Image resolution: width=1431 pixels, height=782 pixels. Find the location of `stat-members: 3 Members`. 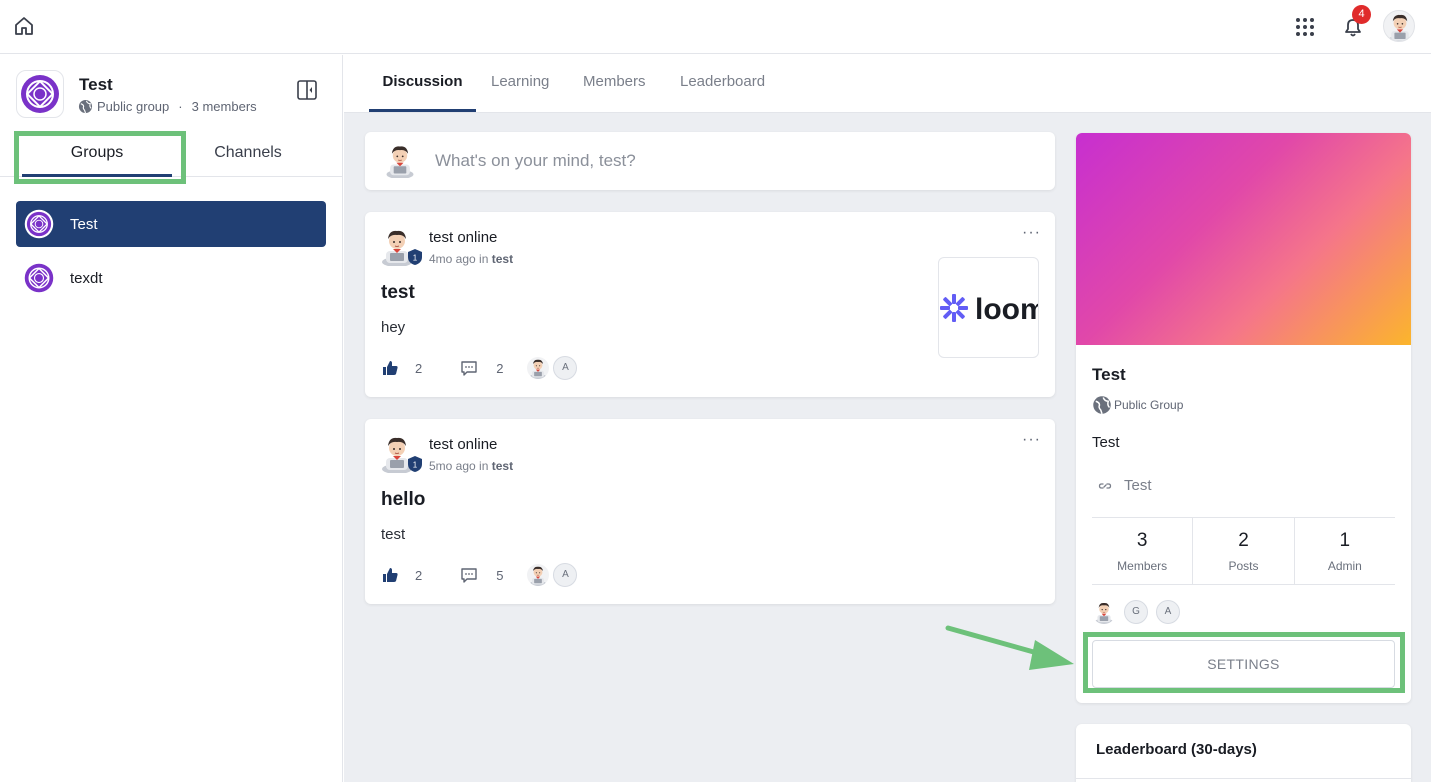

stat-members: 3 Members is located at coordinates (1143, 551).